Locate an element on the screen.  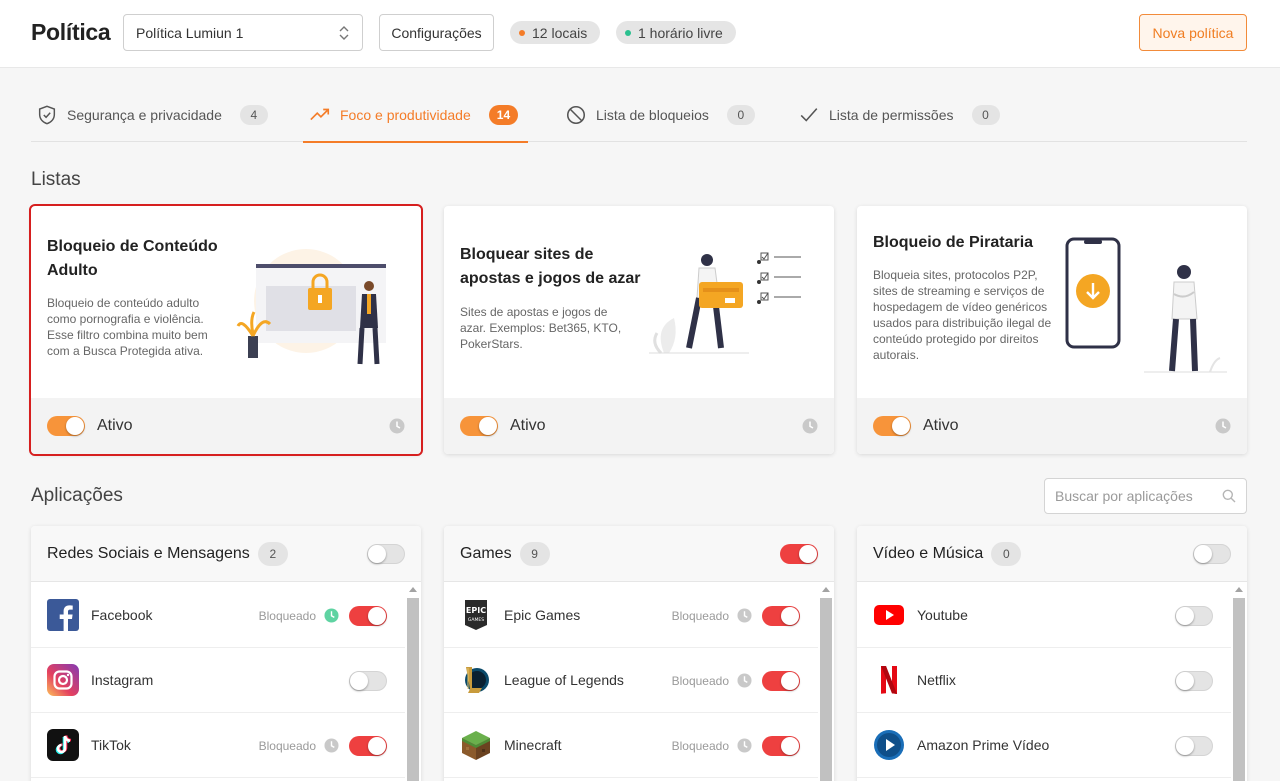
locations-badge-label: 12 locais is located at coordinates (560, 32).